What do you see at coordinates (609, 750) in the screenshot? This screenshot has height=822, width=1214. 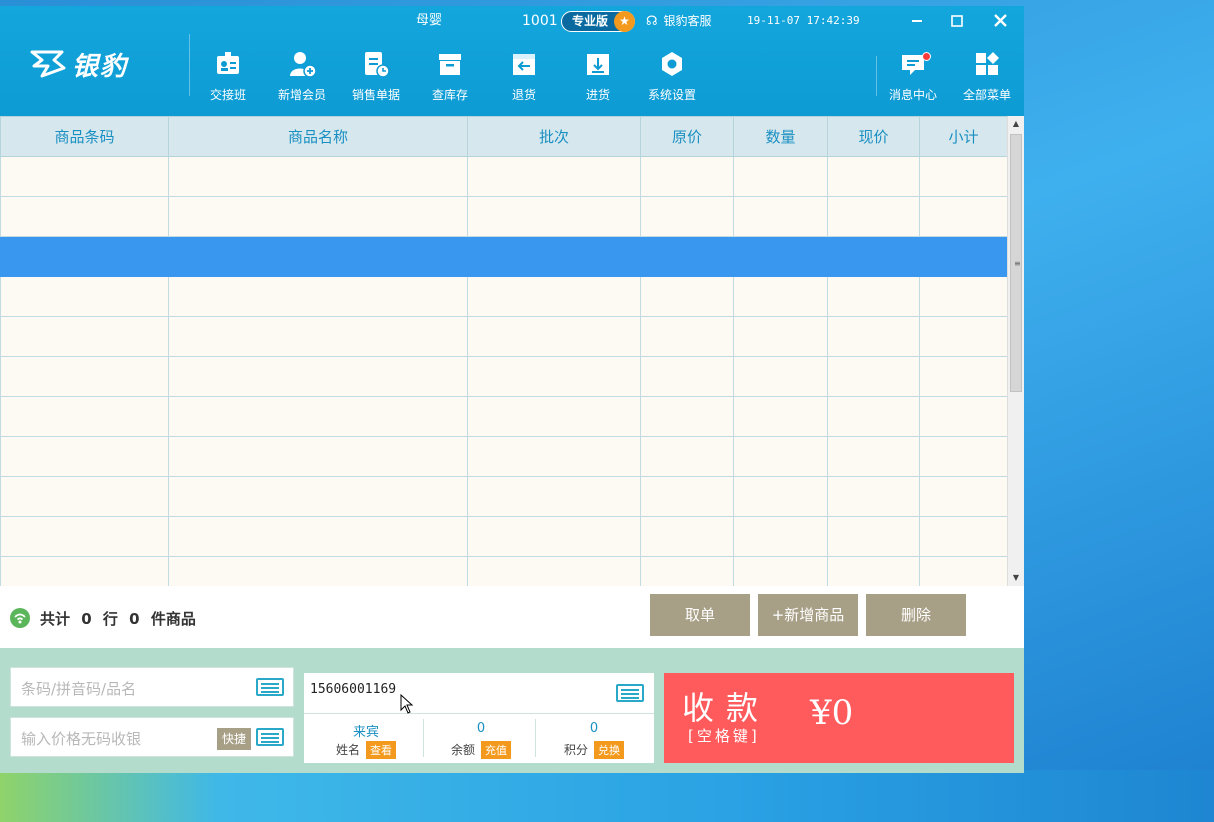 I see `redeem-button: 兑换` at bounding box center [609, 750].